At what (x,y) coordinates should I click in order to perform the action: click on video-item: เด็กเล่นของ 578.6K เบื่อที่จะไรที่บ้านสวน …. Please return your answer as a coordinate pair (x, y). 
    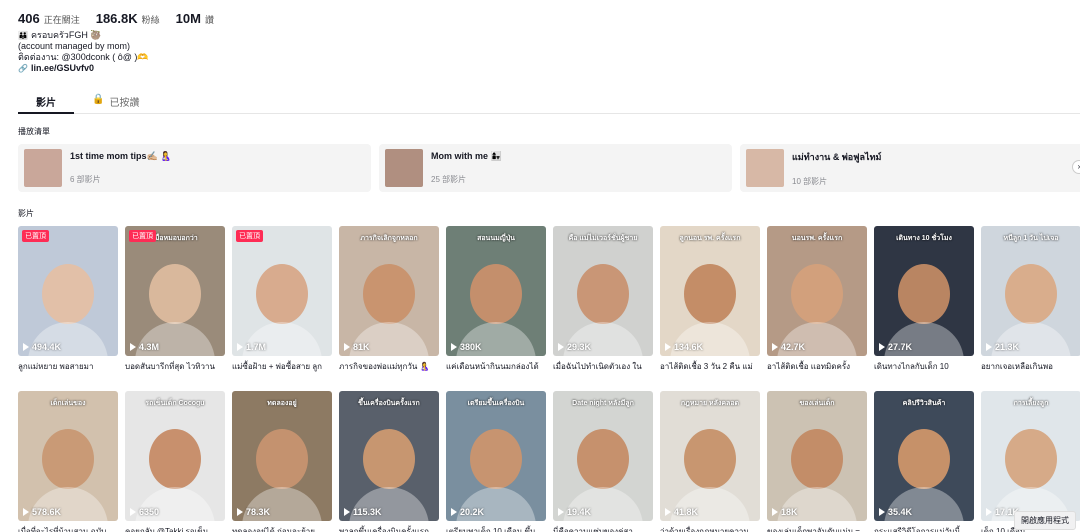
    Looking at the image, I should click on (68, 461).